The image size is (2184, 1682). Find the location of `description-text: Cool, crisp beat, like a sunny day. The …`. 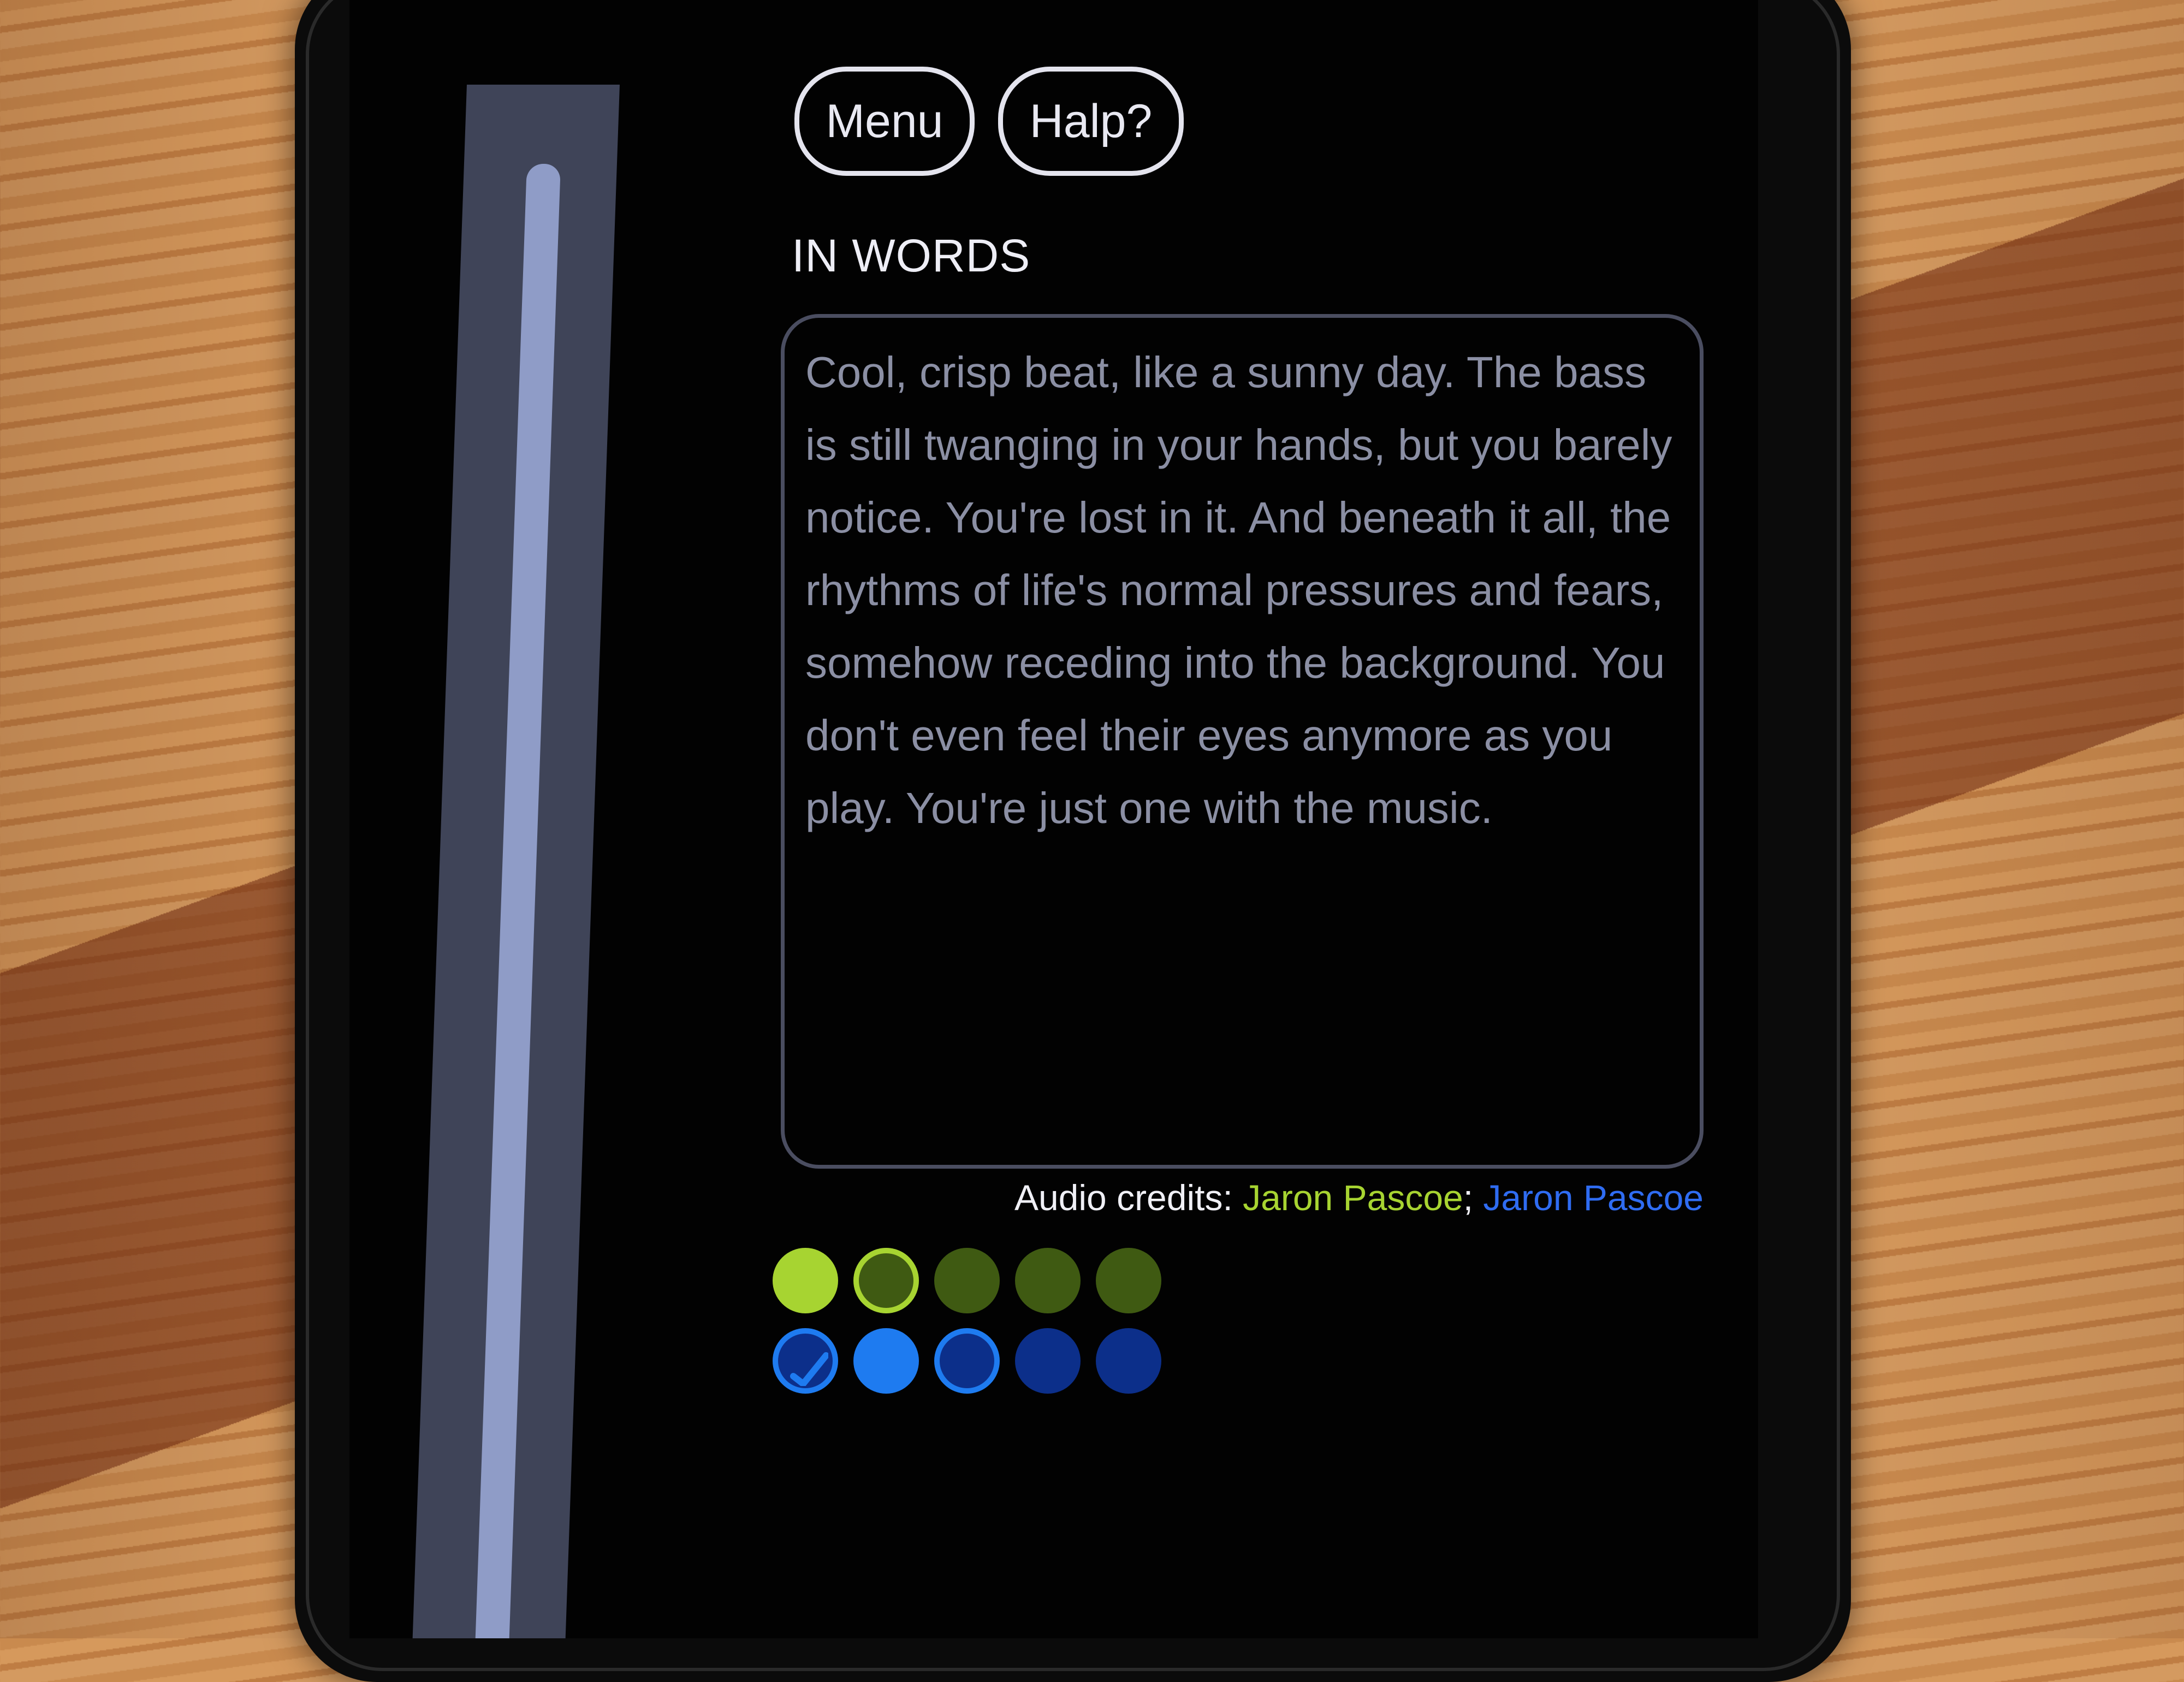

description-text: Cool, crisp beat, like a sunny day. The … is located at coordinates (1238, 590).